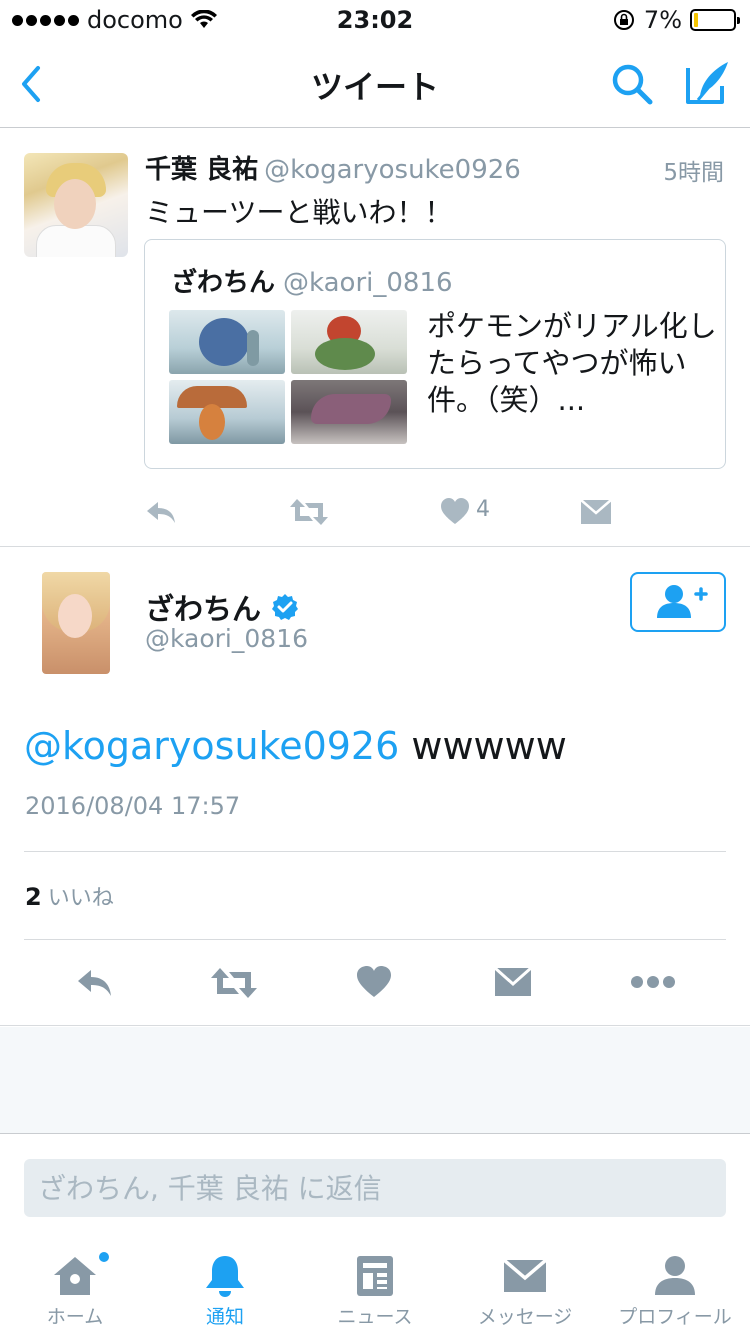 This screenshot has height=1334, width=750. What do you see at coordinates (211, 746) in the screenshot?
I see `mention-link: @kogaryosuke0926` at bounding box center [211, 746].